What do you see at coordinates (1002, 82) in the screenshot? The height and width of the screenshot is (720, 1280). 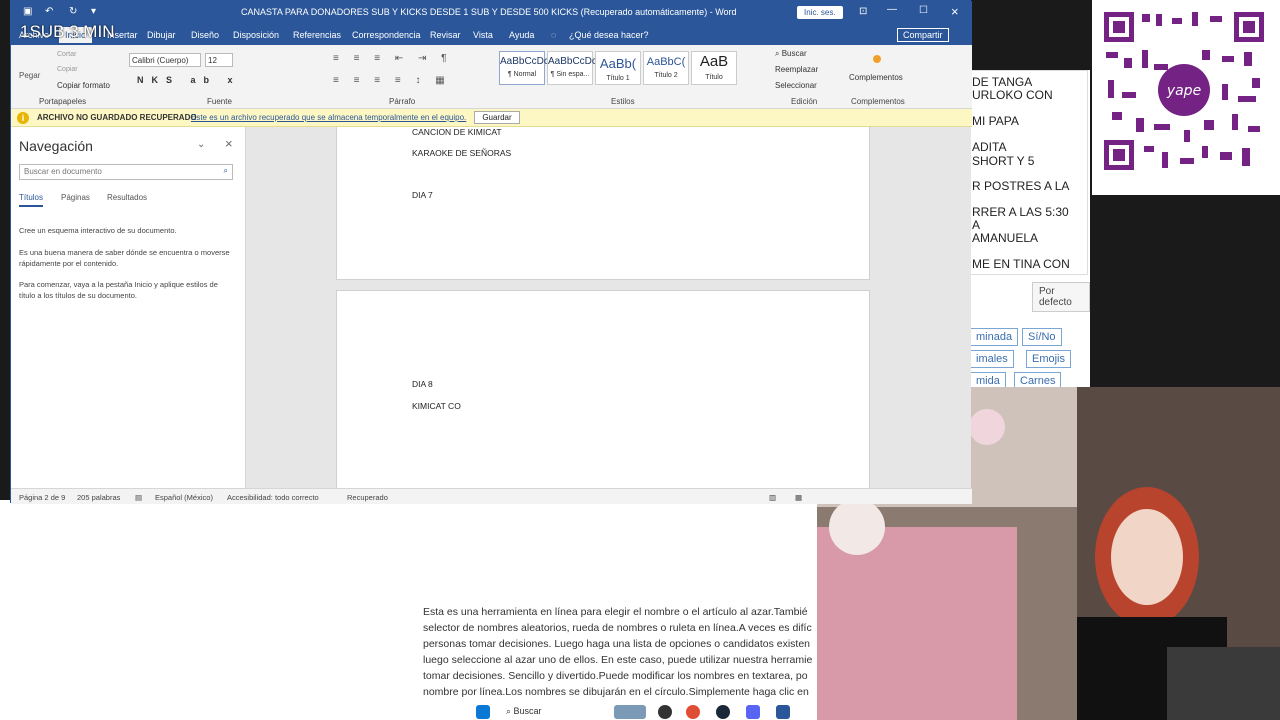 I see `list-item: DE TANGA` at bounding box center [1002, 82].